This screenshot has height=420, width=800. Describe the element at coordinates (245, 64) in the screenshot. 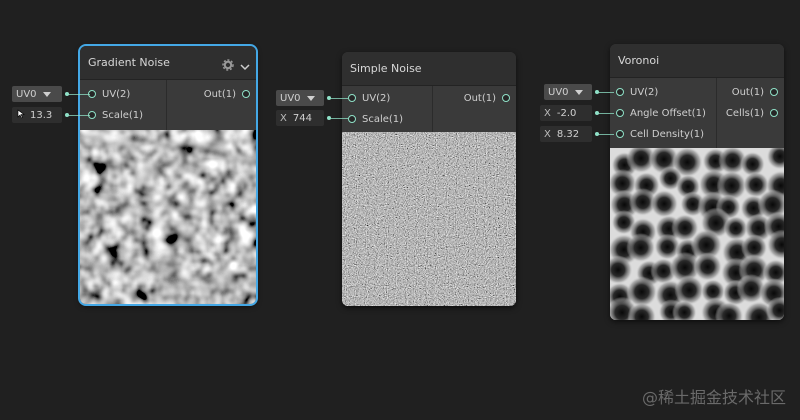

I see `chevron-down-icon` at that location.